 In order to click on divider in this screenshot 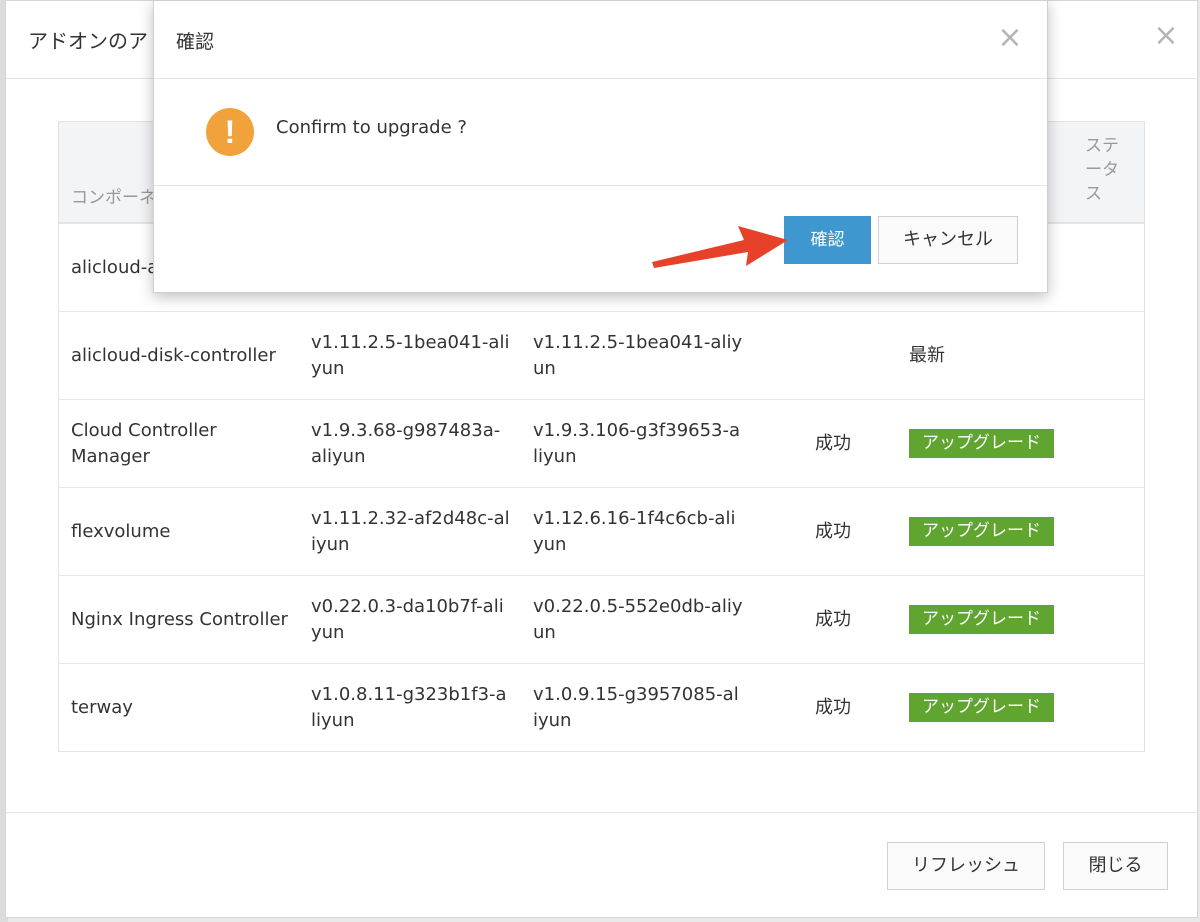, I will do `click(600, 185)`.